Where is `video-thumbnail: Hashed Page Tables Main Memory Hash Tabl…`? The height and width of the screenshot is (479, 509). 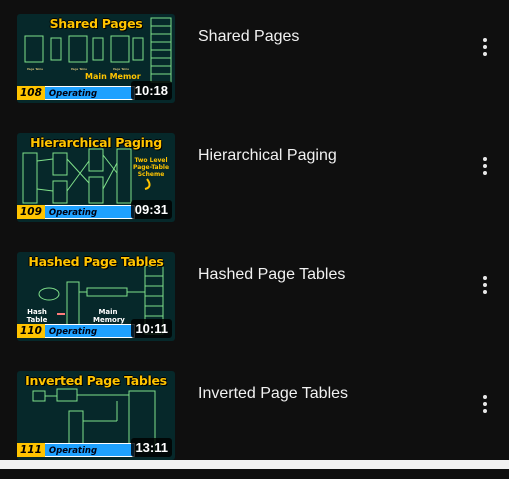
video-thumbnail: Hashed Page Tables Main Memory Hash Tabl… is located at coordinates (96, 296).